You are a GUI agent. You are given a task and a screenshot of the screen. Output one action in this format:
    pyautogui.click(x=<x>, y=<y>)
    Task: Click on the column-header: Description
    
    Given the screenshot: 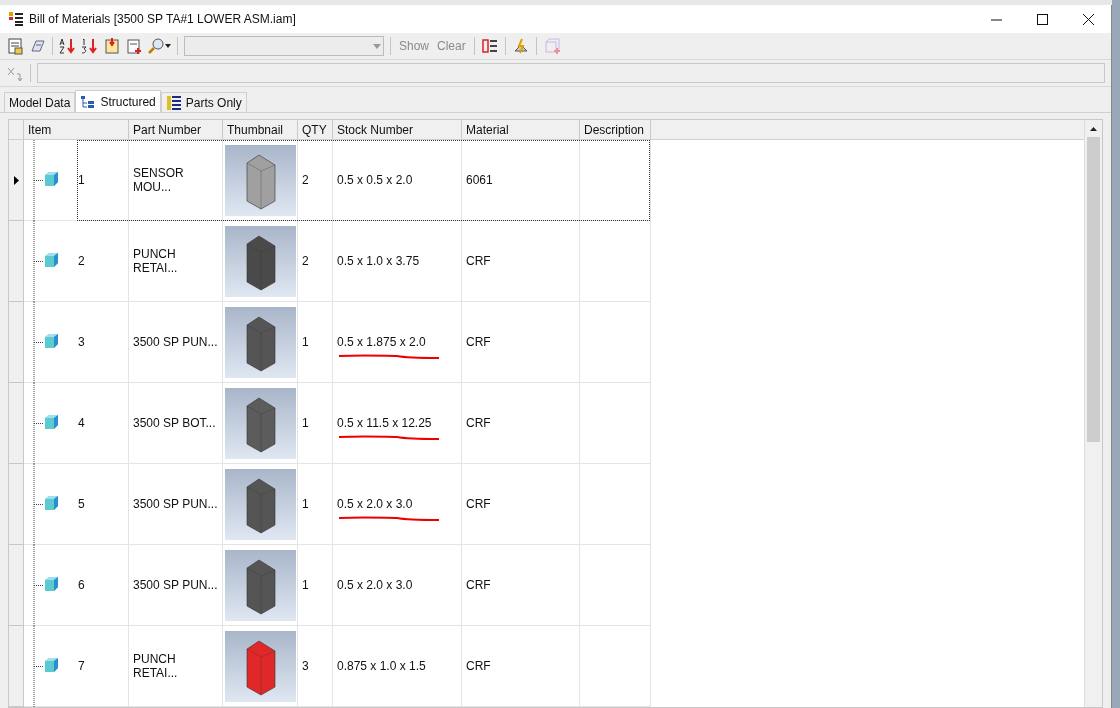 What is the action you would take?
    pyautogui.click(x=615, y=129)
    